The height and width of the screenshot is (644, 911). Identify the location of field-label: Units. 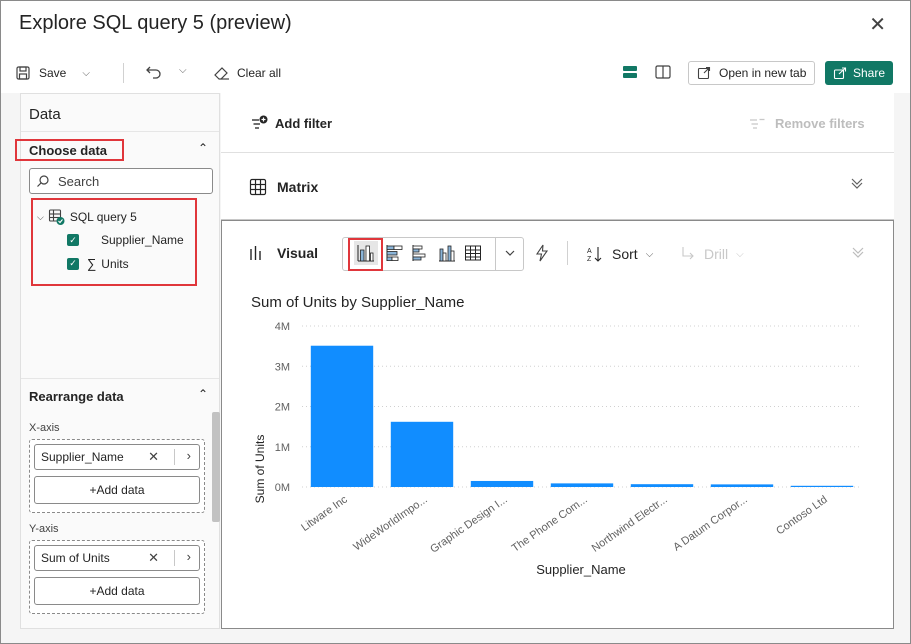
(115, 263).